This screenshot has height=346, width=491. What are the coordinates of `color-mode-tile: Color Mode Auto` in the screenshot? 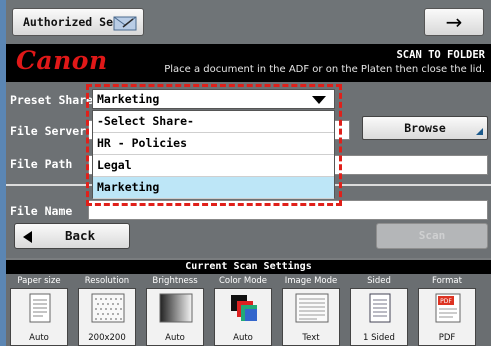 It's located at (243, 311).